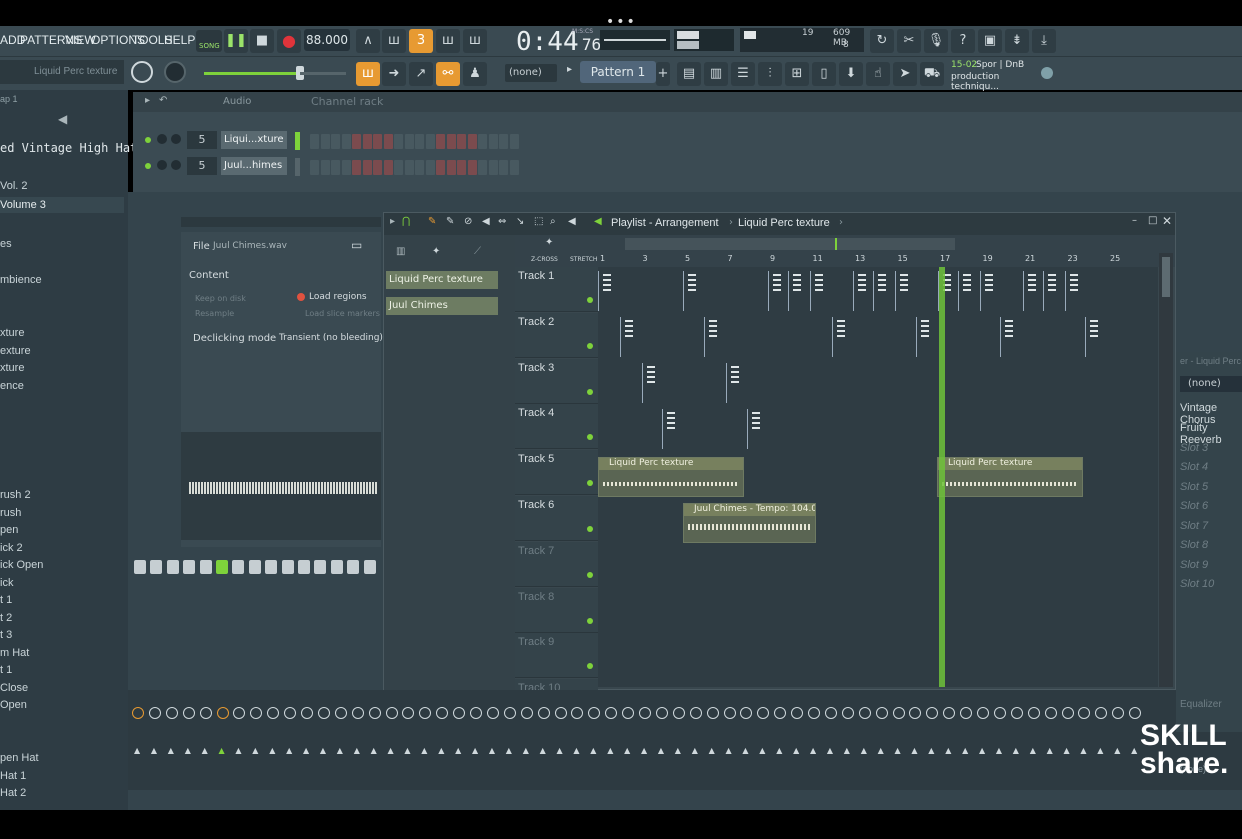 This screenshot has width=1242, height=839. I want to click on channel-mute-led, so click(148, 166).